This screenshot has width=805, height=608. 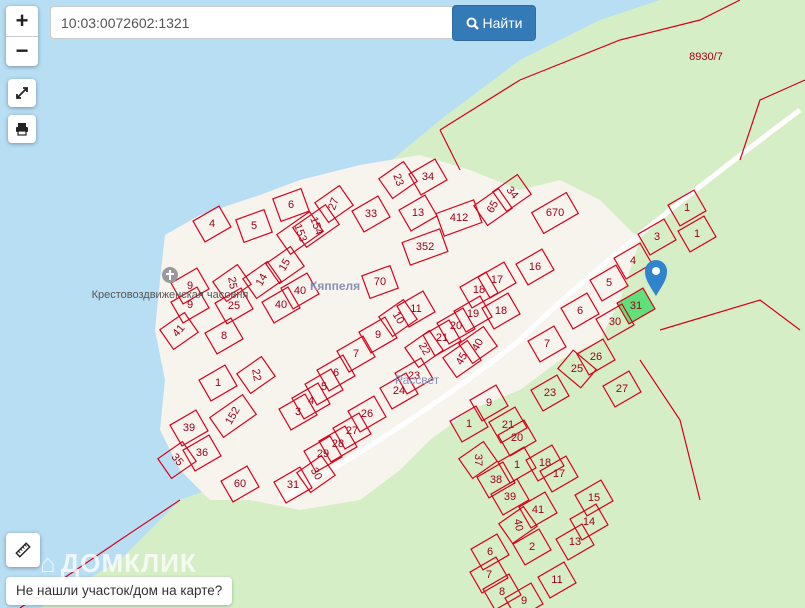 What do you see at coordinates (538, 510) in the screenshot?
I see `parcel-number-label: 41` at bounding box center [538, 510].